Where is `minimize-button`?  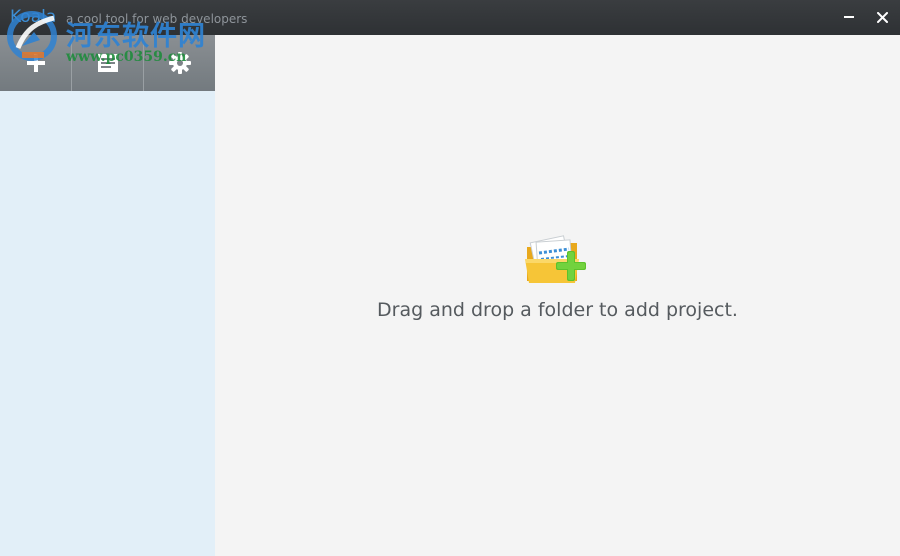
minimize-button is located at coordinates (849, 17).